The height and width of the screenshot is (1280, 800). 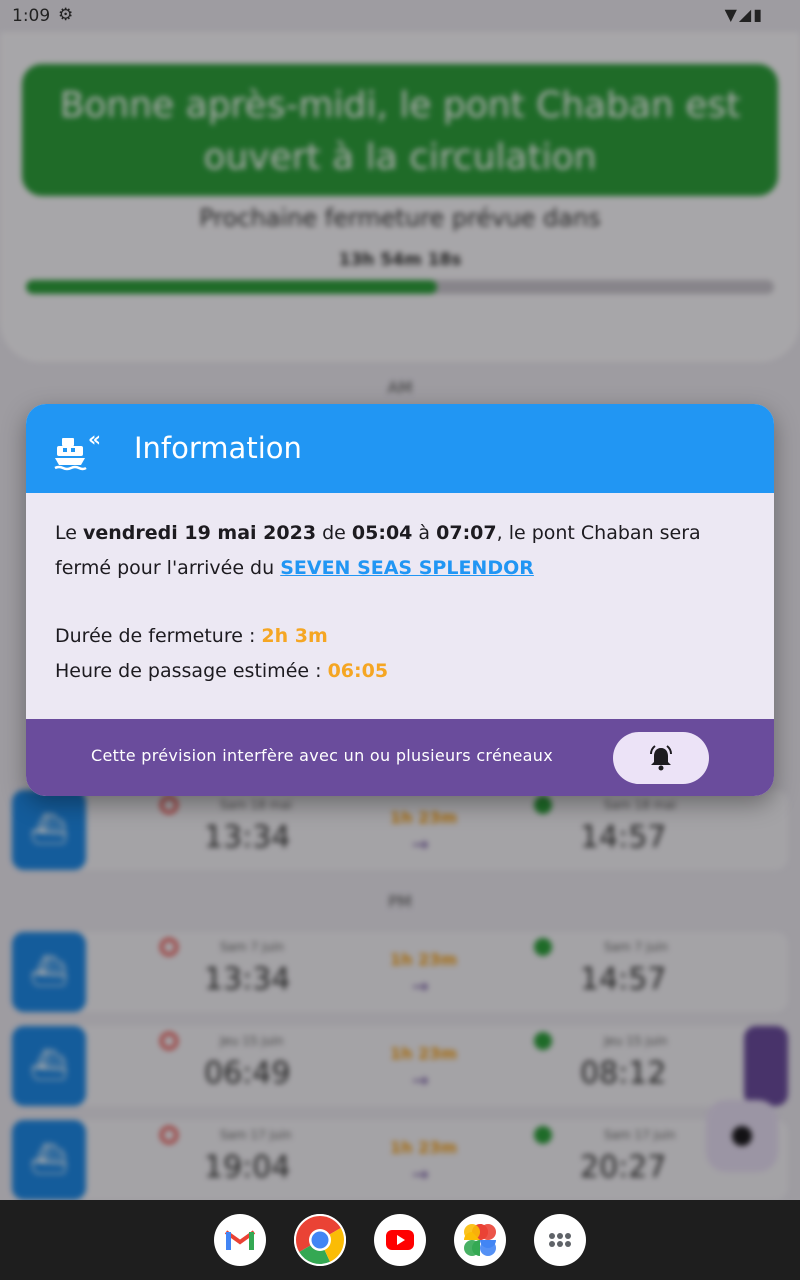 I want to click on status-time: 1:09, so click(x=31, y=16).